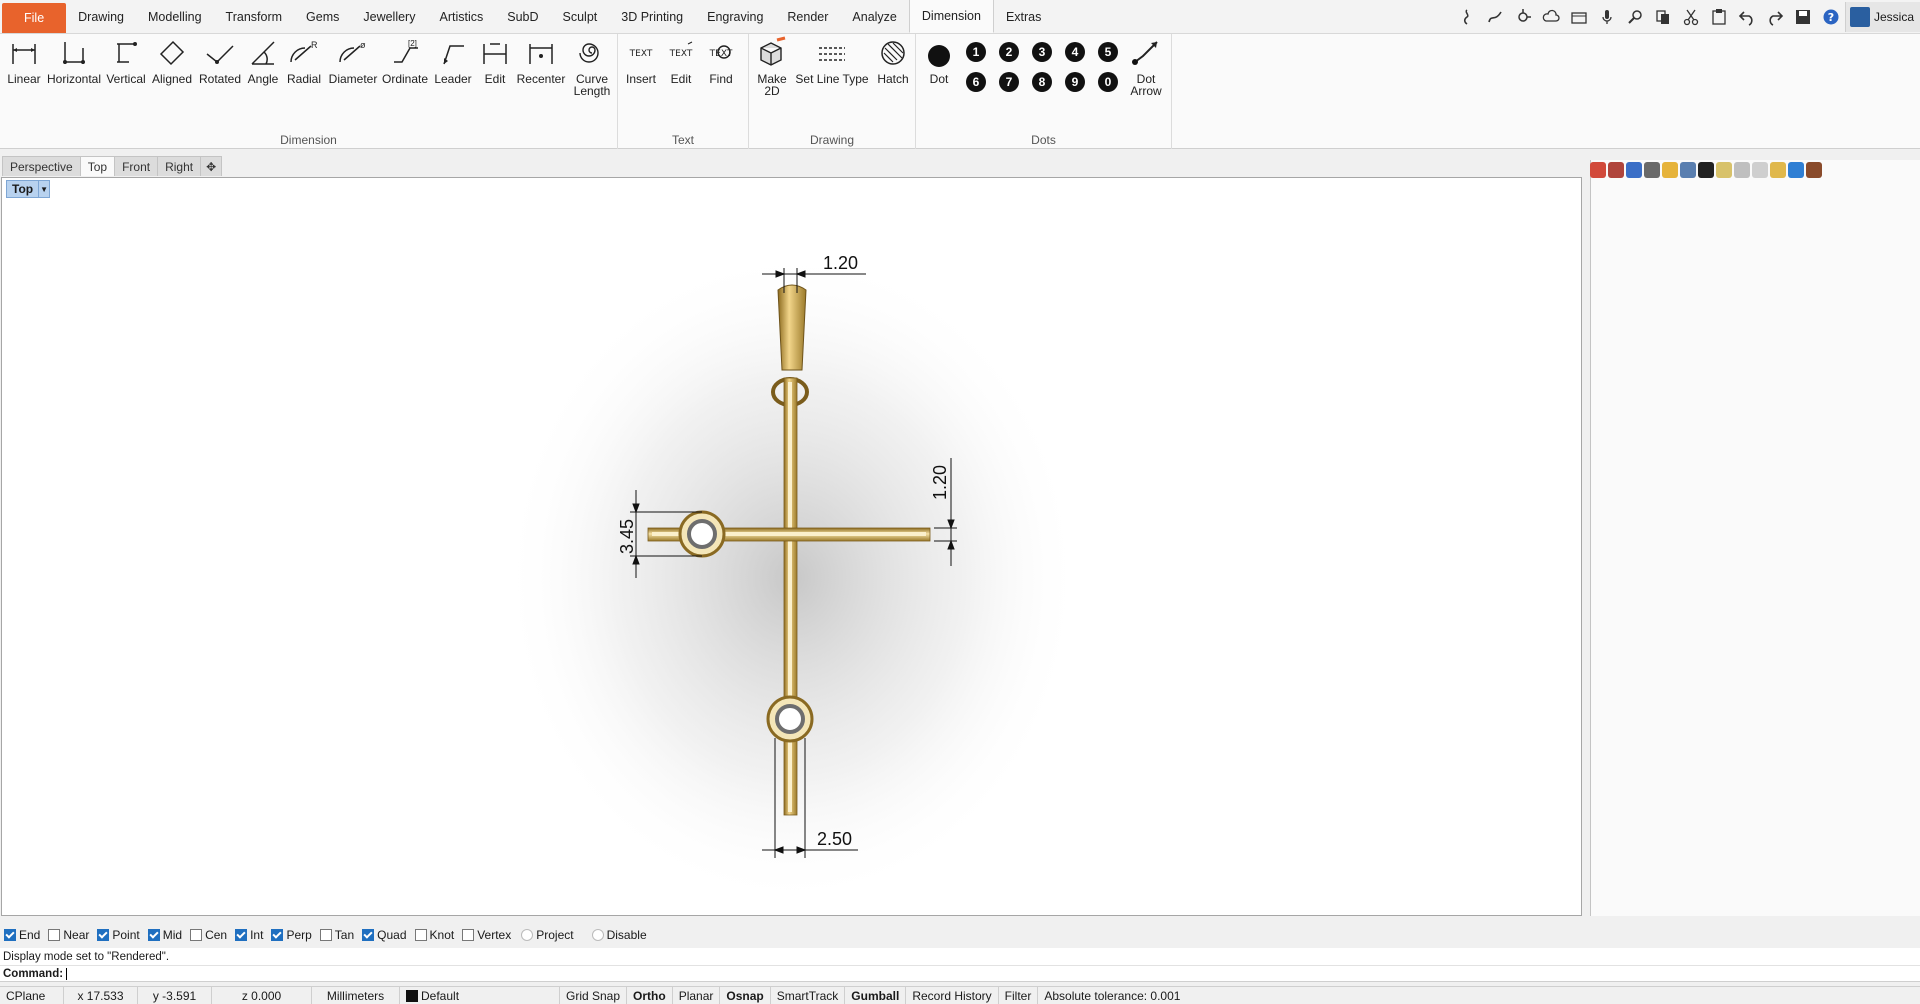 The image size is (1920, 1004). I want to click on vertical-button: Vertical, so click(126, 60).